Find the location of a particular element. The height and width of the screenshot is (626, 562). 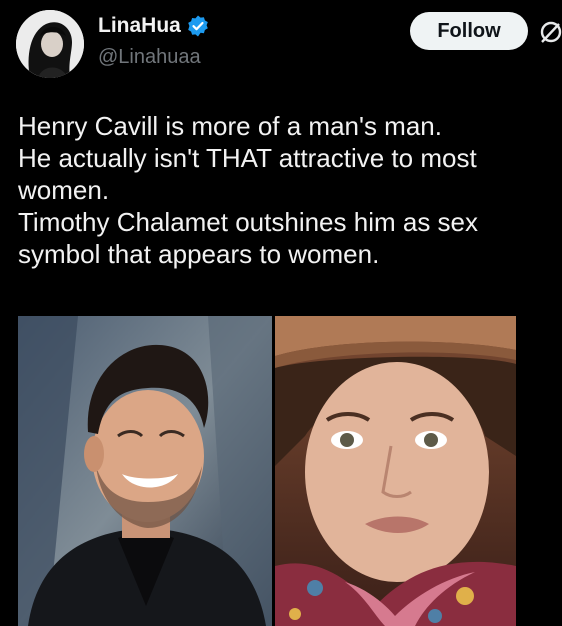

author-name-row: LinaHua is located at coordinates (154, 26).